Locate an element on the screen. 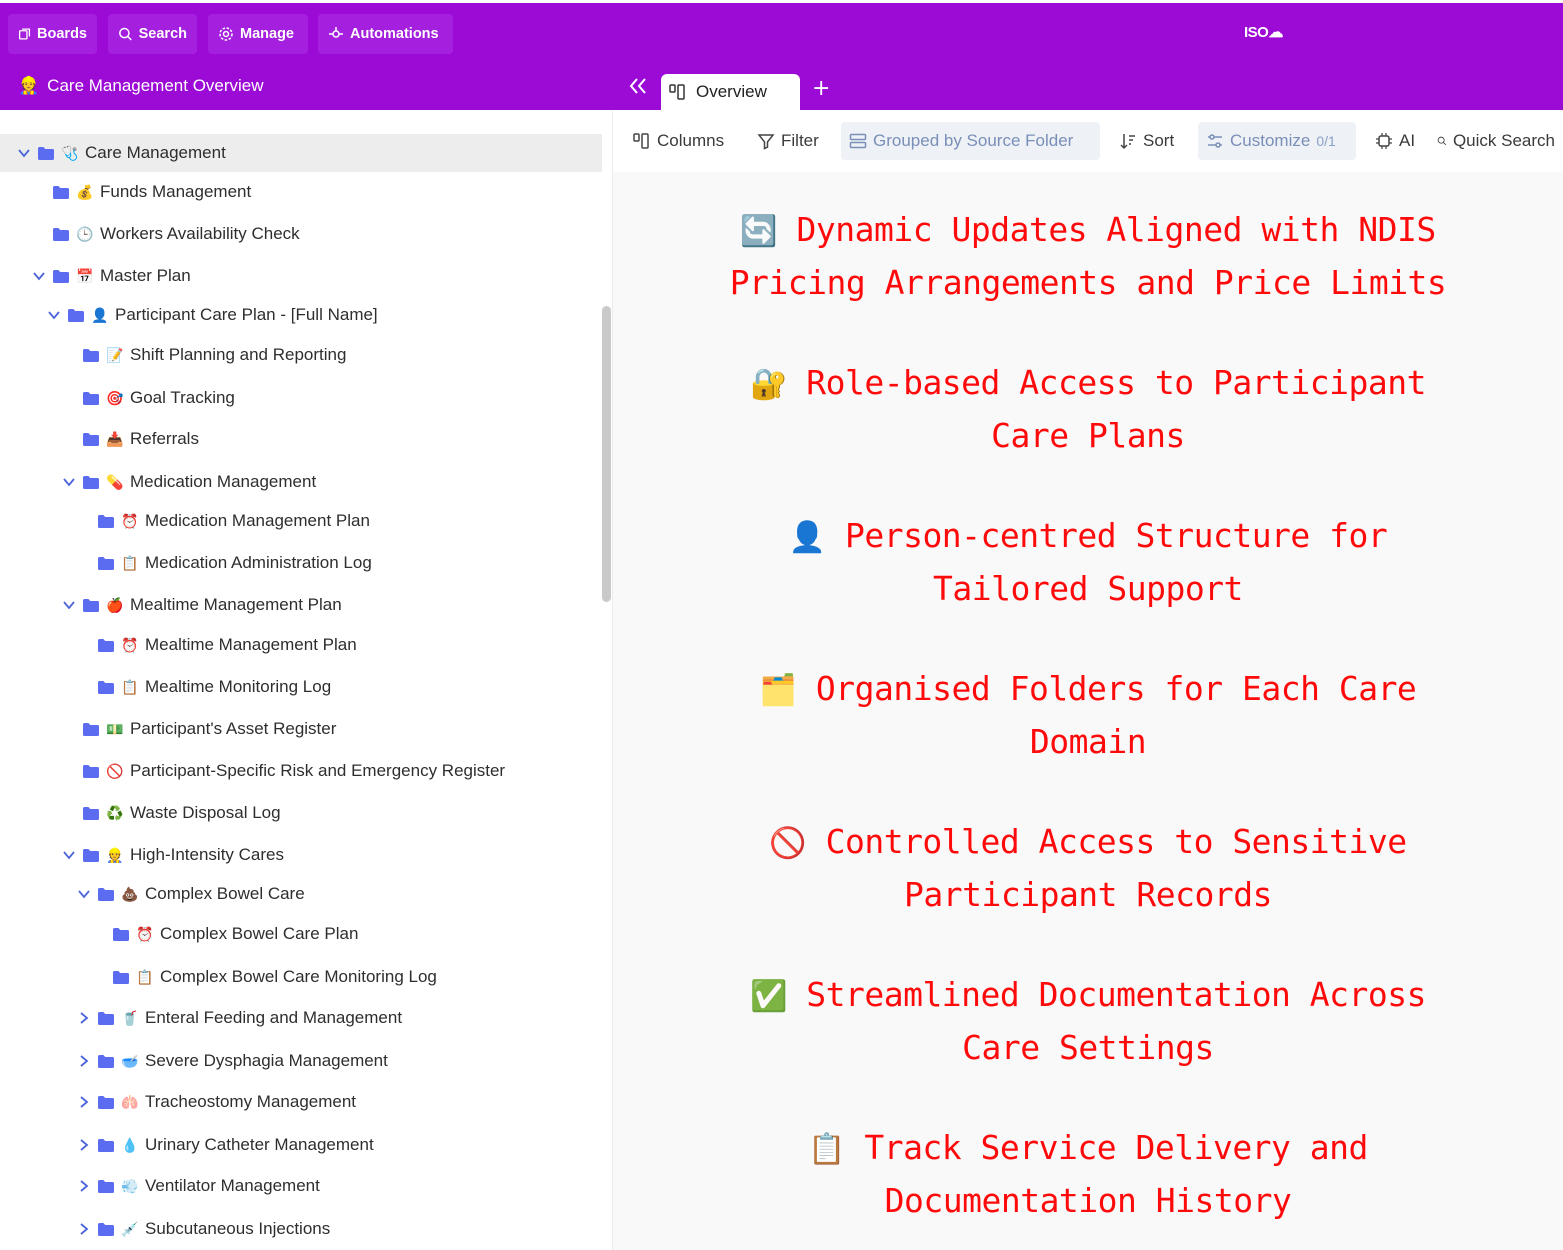 This screenshot has height=1250, width=1563. tree-item: 💨 Ventilator Management is located at coordinates (198, 1186).